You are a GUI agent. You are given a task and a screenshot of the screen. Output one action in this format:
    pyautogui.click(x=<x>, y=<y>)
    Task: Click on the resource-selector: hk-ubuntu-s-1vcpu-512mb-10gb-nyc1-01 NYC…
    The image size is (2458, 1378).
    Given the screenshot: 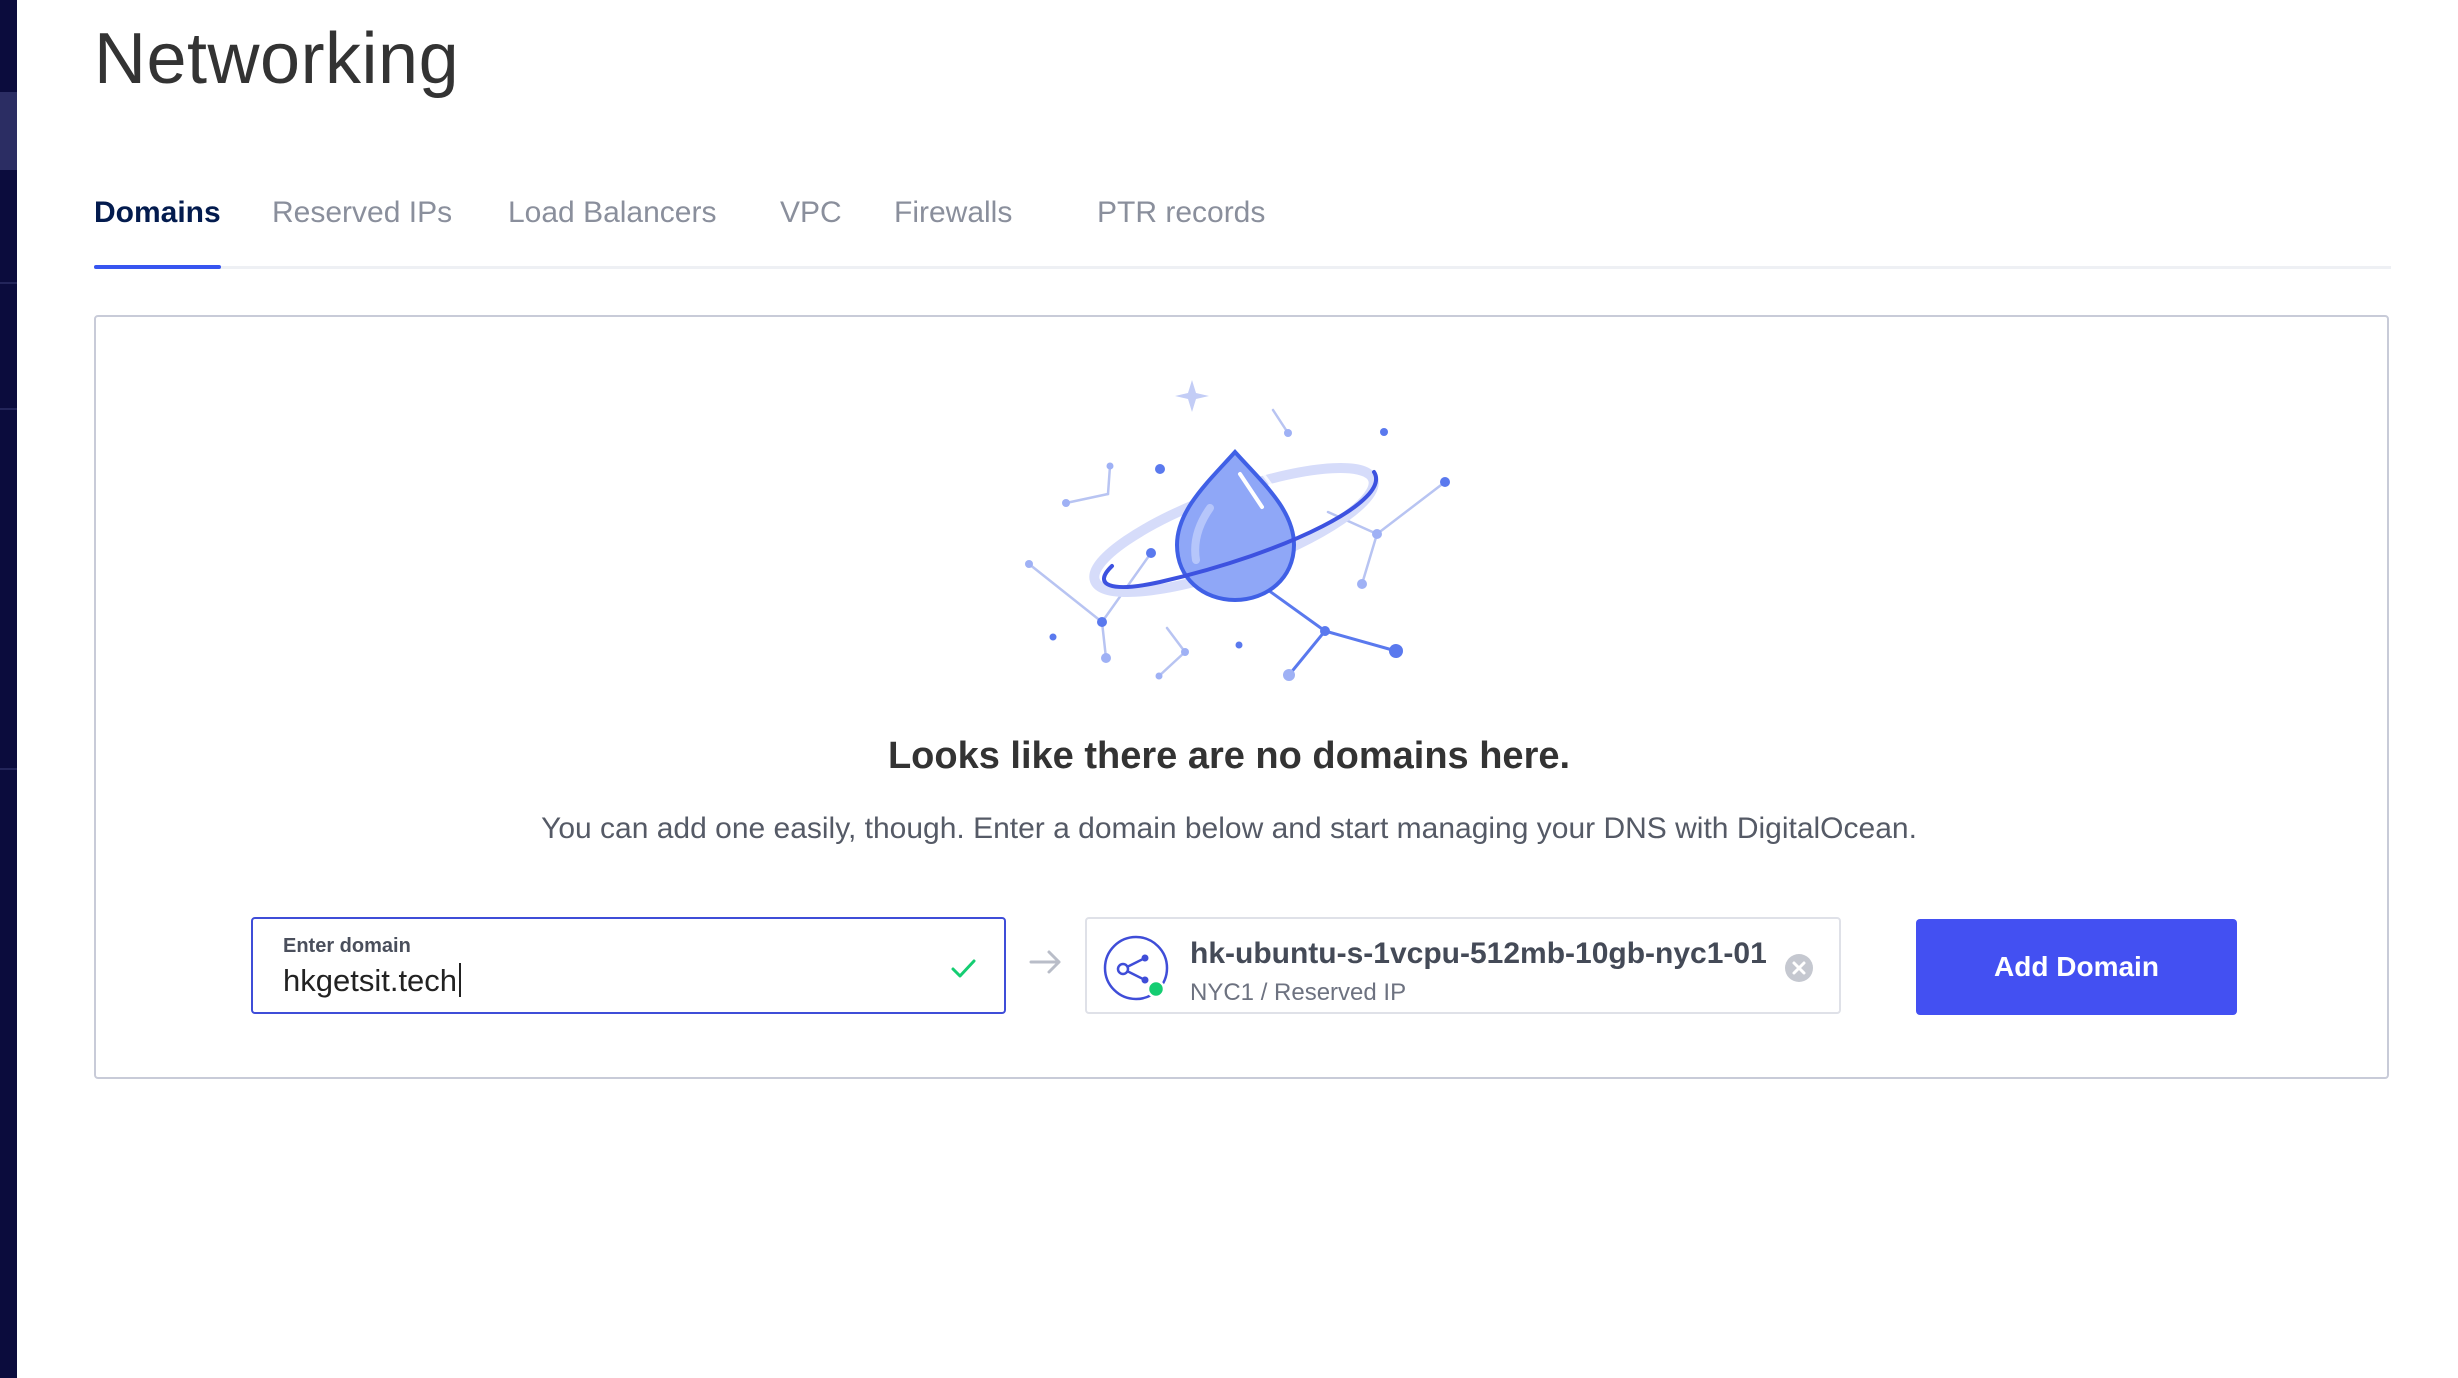 What is the action you would take?
    pyautogui.click(x=1463, y=965)
    